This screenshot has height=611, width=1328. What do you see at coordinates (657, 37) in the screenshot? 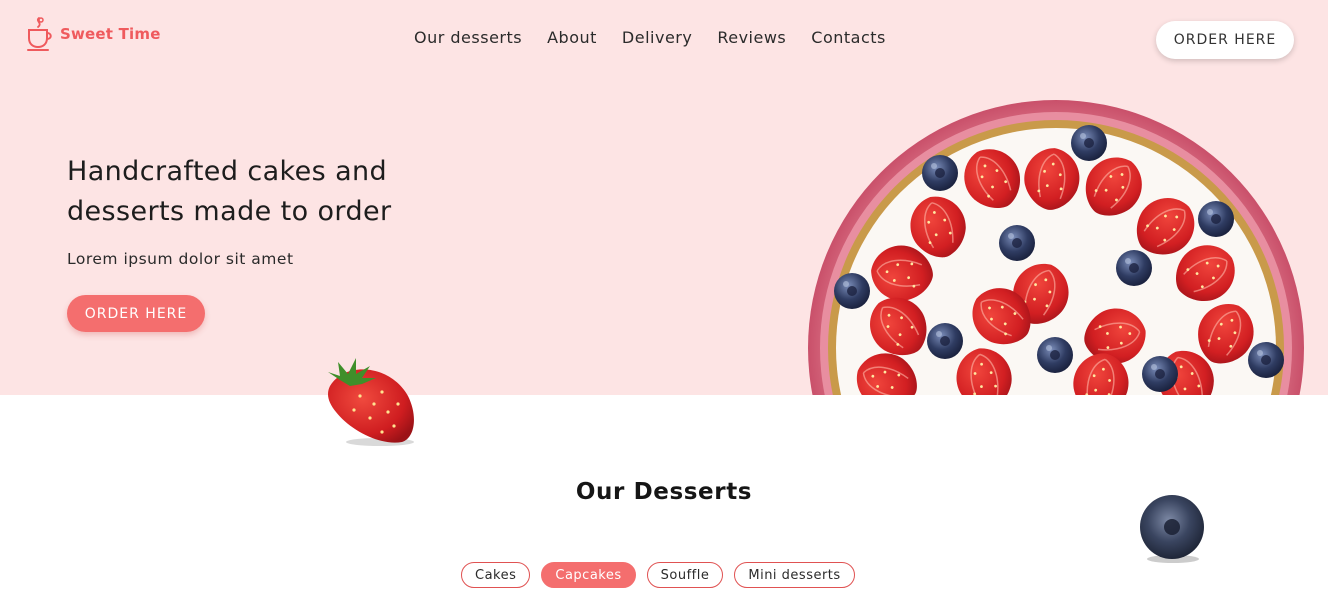
I see `nav-item-delivery: Delivery` at bounding box center [657, 37].